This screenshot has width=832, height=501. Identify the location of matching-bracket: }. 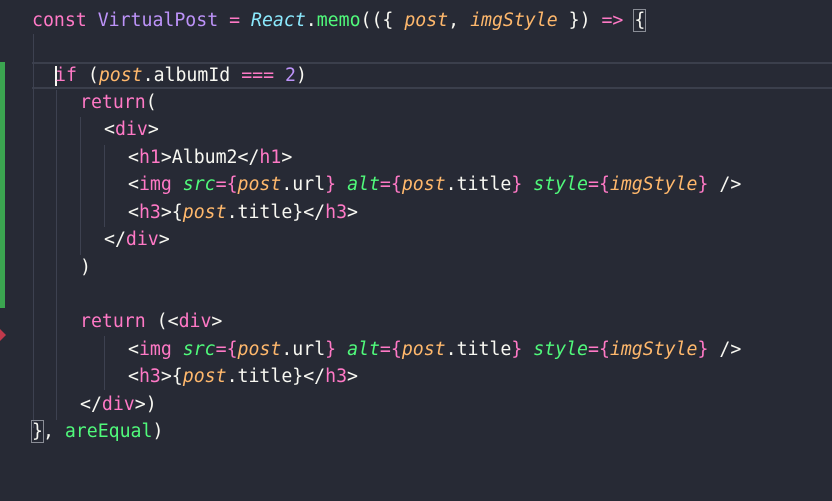
(37, 431).